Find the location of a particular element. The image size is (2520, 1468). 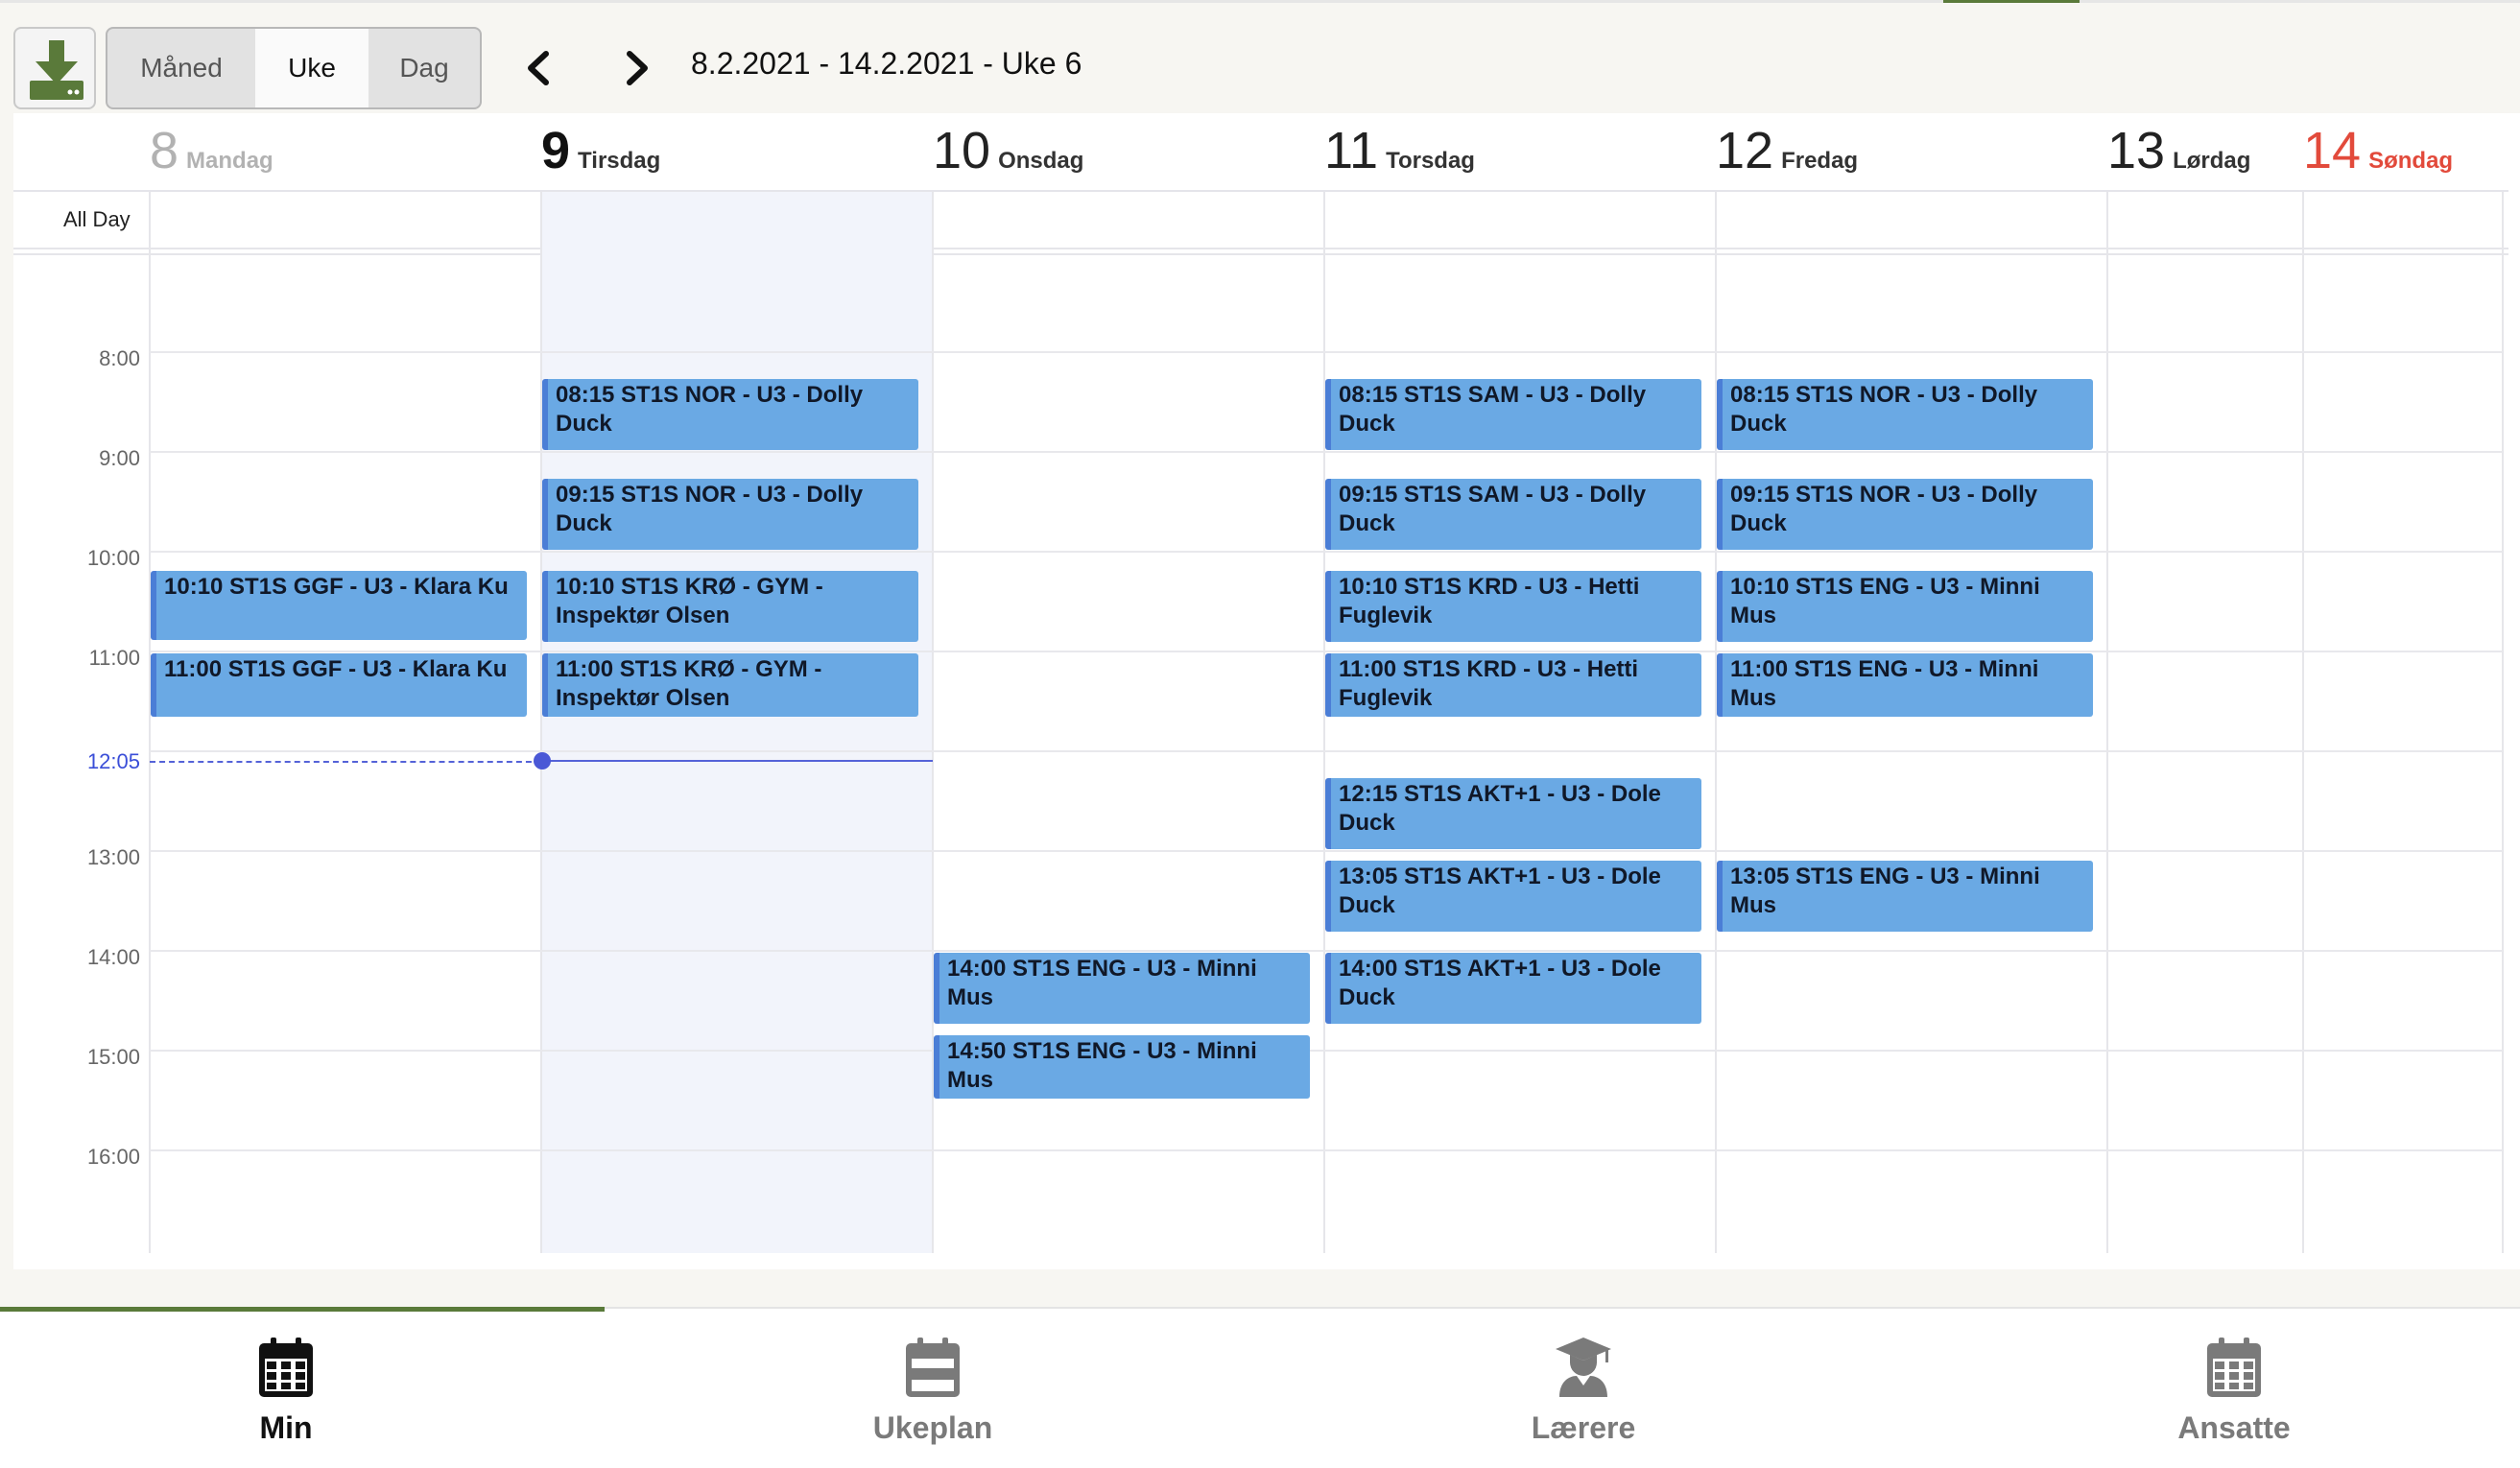

time-label: 9:00 is located at coordinates (120, 458).